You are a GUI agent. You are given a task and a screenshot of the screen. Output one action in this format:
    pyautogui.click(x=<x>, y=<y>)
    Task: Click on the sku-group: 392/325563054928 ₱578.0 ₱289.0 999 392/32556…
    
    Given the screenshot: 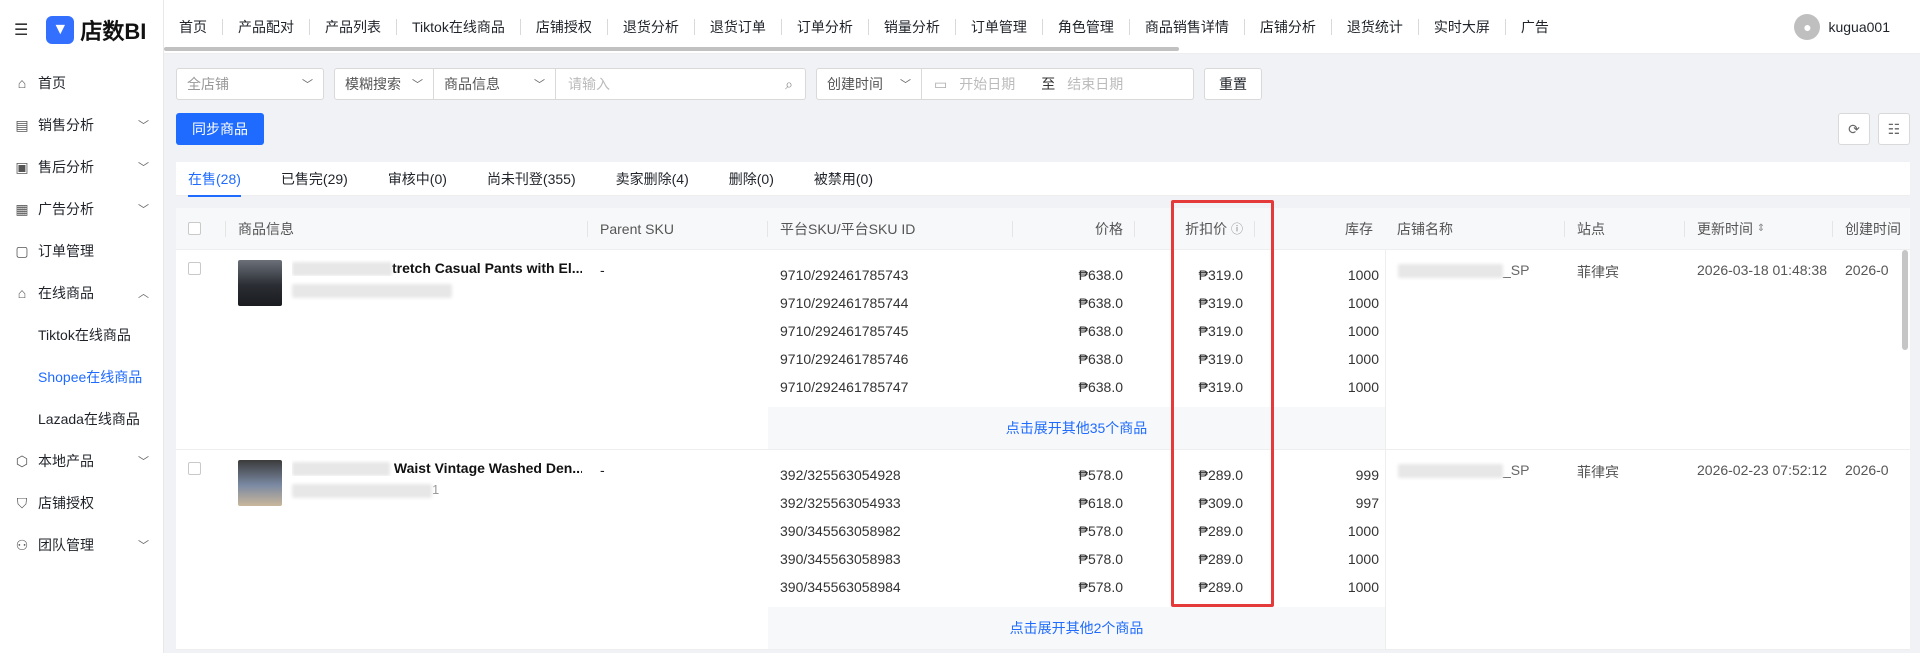 What is the action you would take?
    pyautogui.click(x=1076, y=549)
    